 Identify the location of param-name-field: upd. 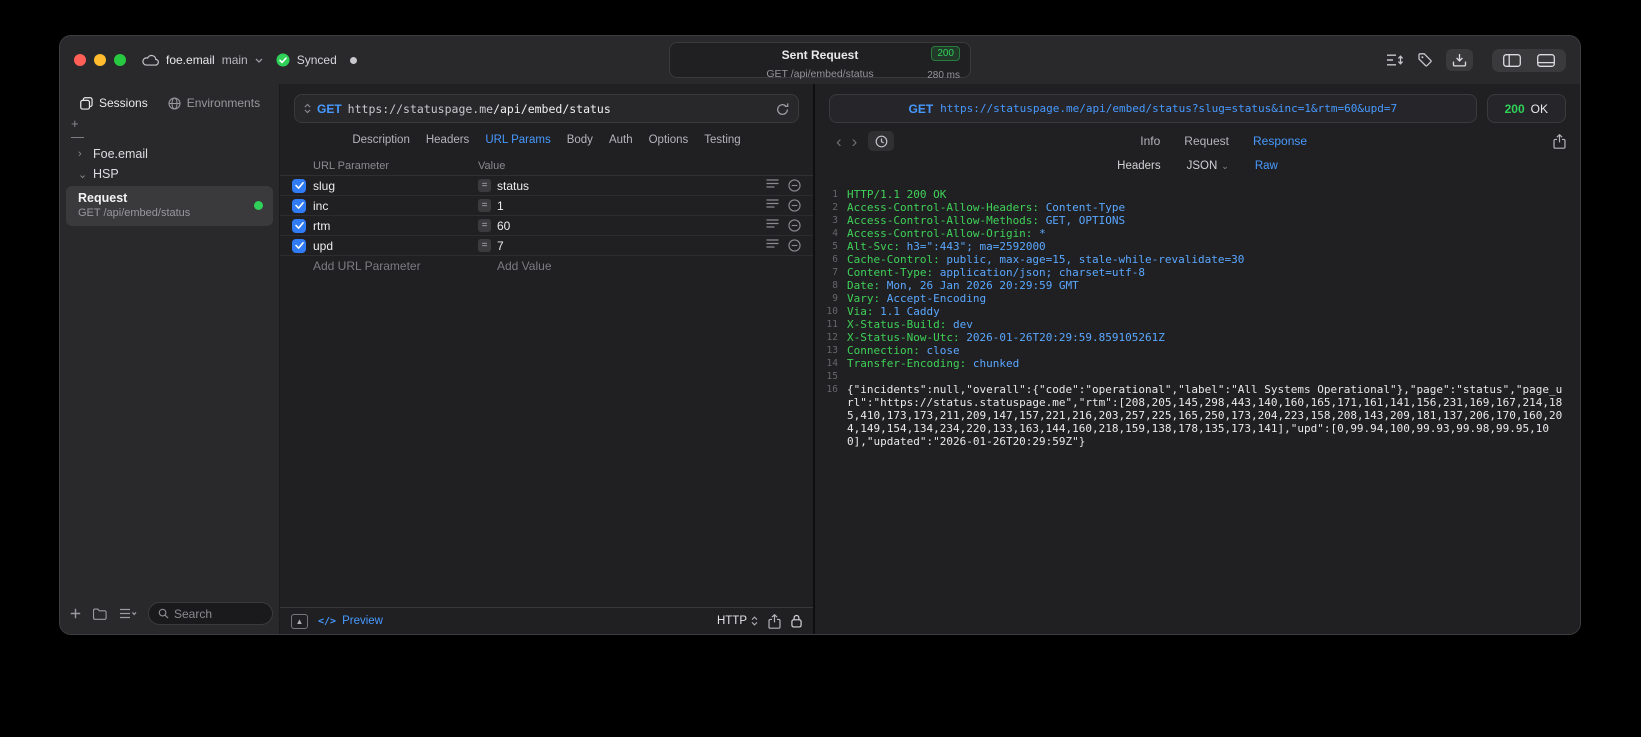
(395, 246).